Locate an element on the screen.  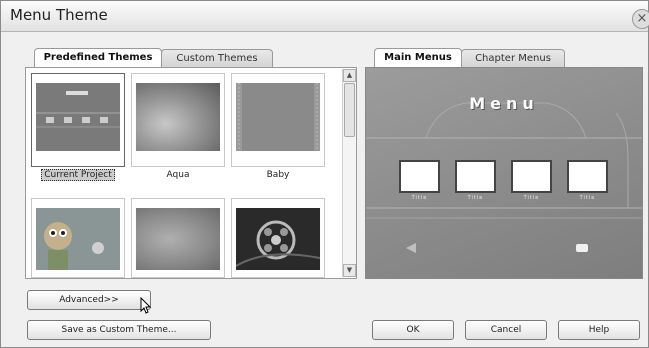
gallery-scrollbar: ▲ ▼ is located at coordinates (349, 173).